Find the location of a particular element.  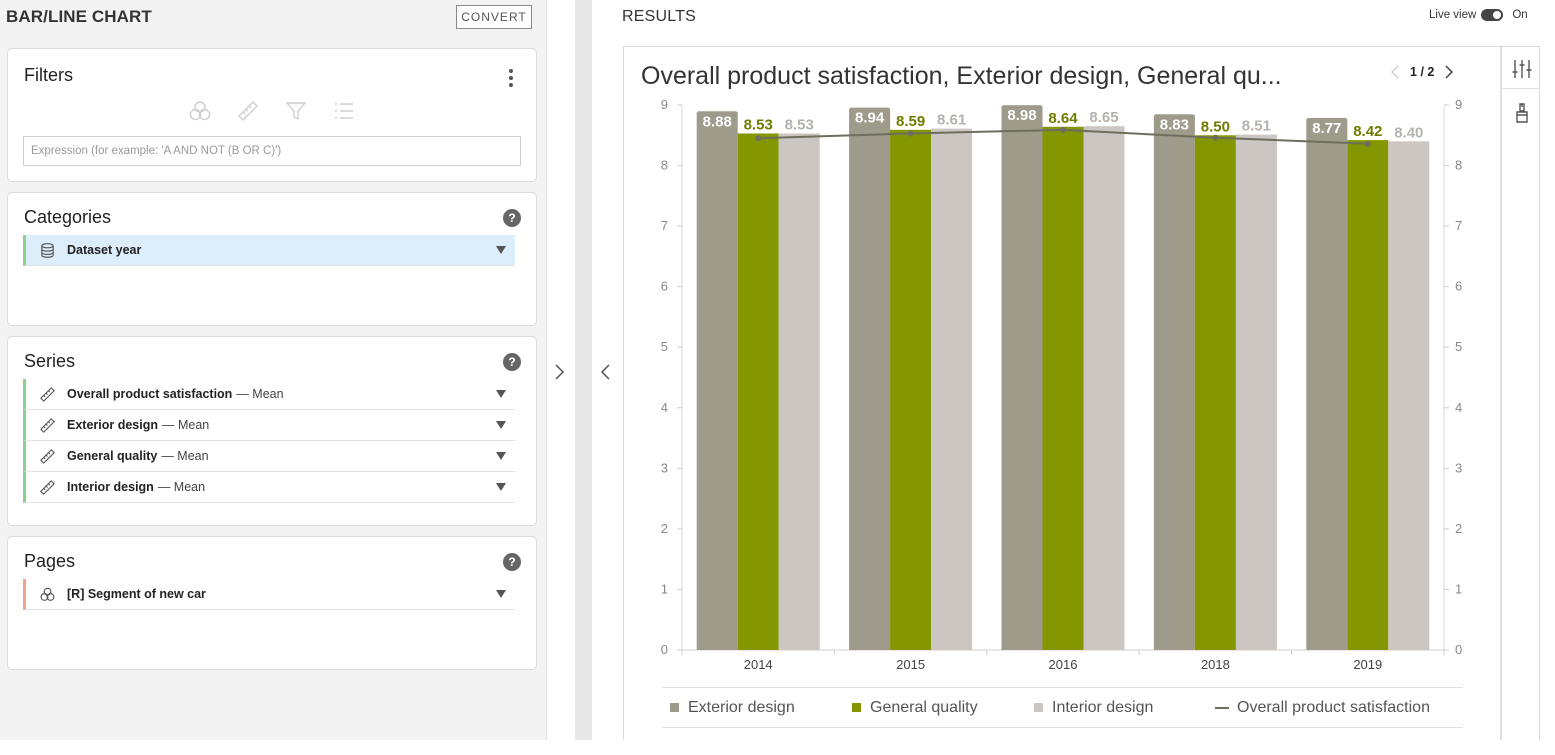

y-tick-label: 3 is located at coordinates (664, 467).